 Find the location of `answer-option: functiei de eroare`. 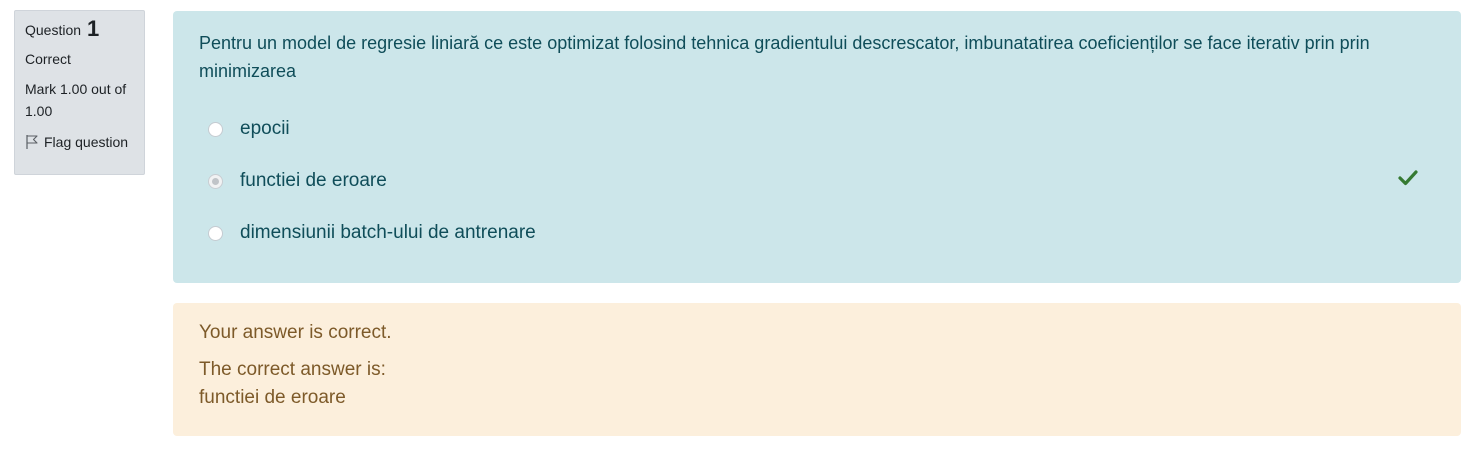

answer-option: functiei de eroare is located at coordinates (817, 181).